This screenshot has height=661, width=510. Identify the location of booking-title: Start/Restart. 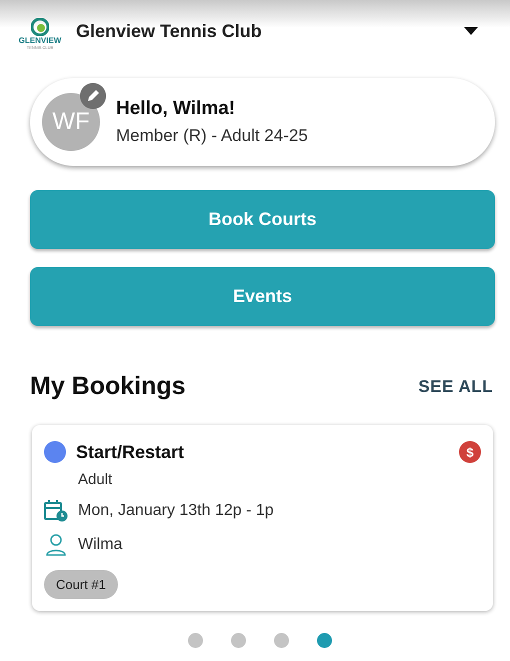
(131, 452).